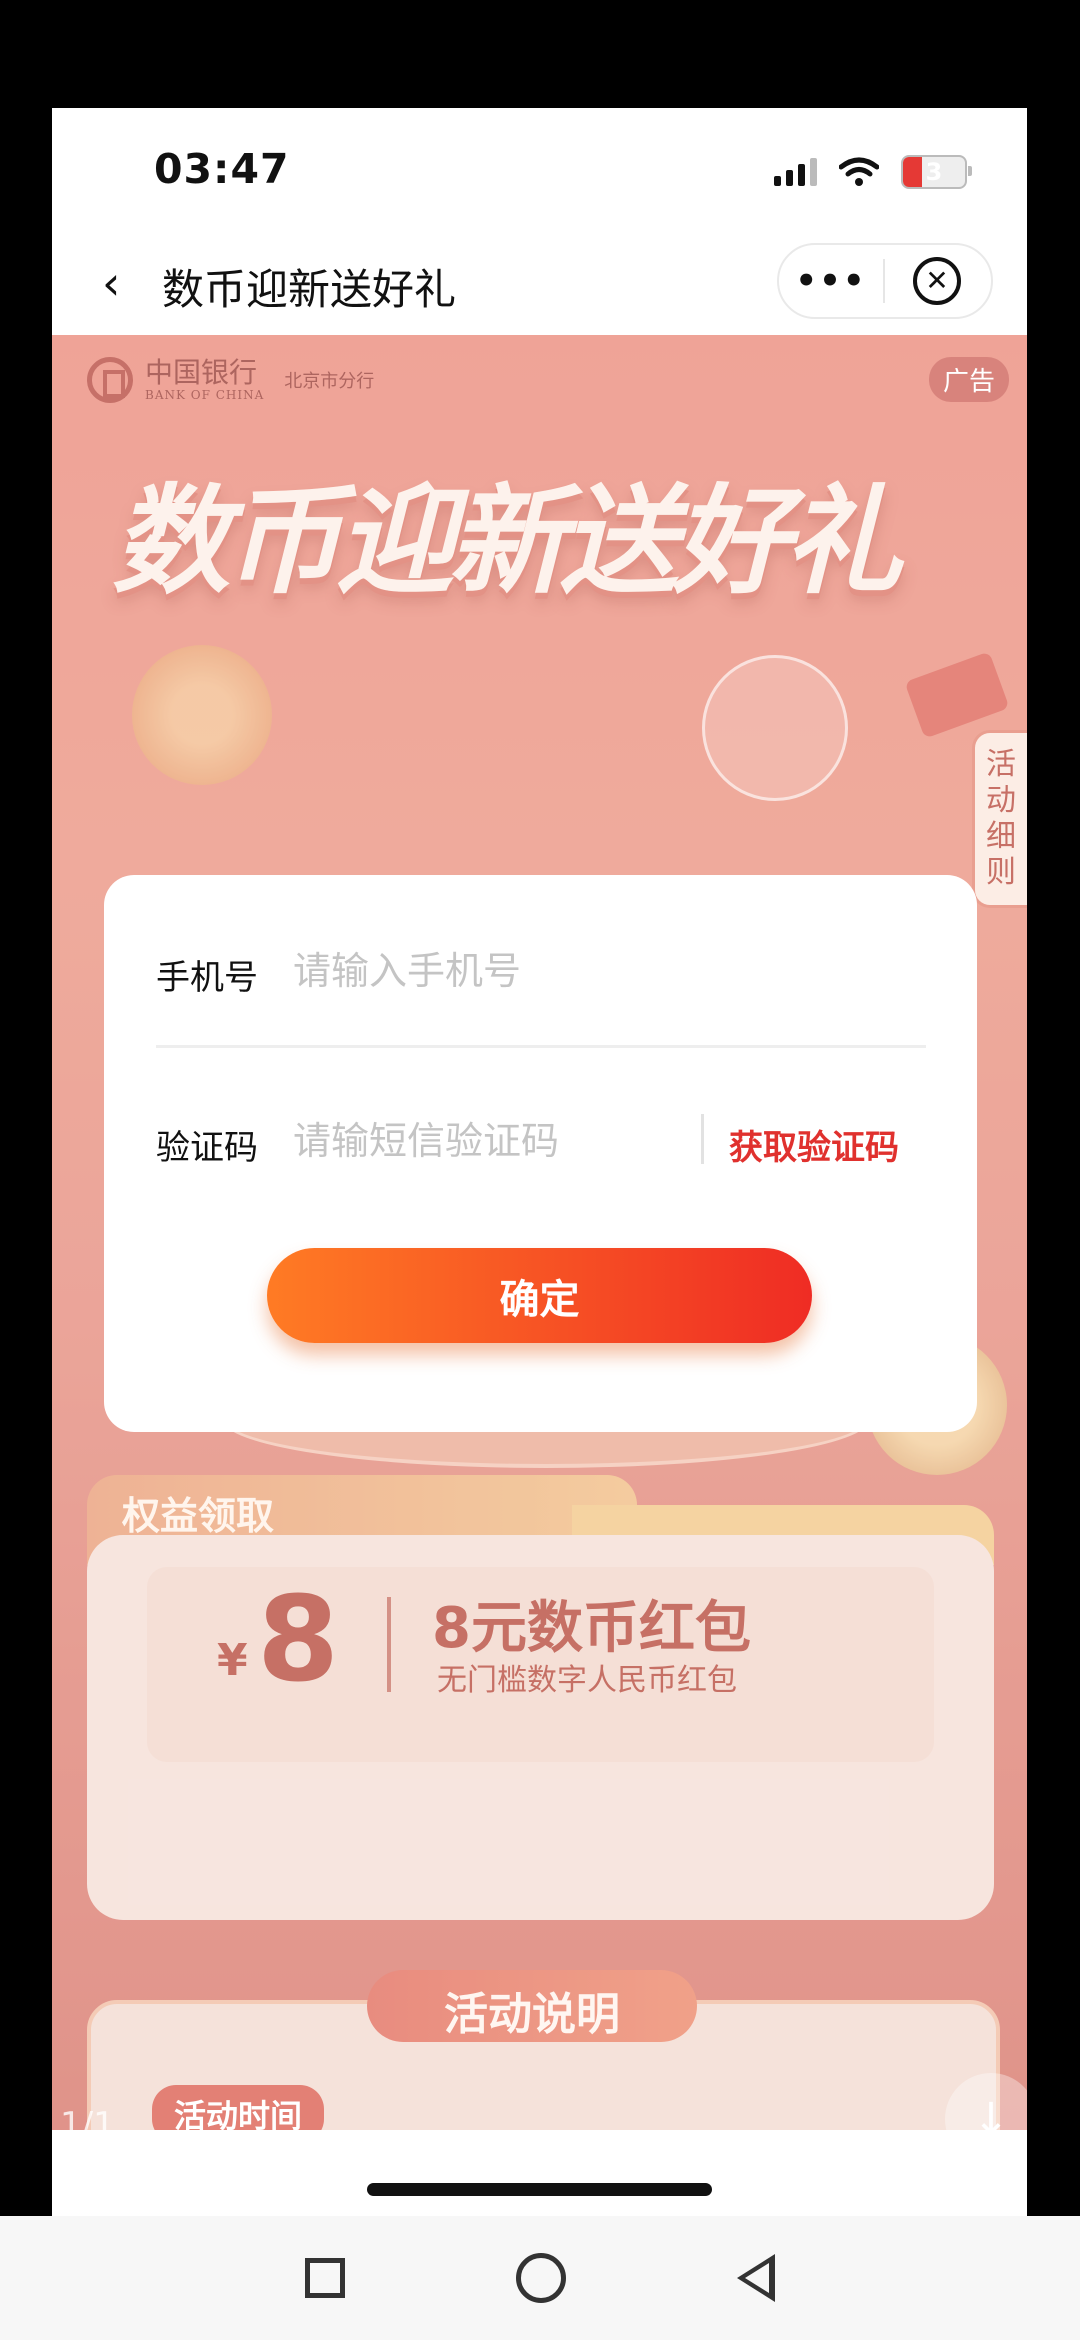 The width and height of the screenshot is (1080, 2340). I want to click on navigation-bar: ‹ 数币迎新送好礼 ••• ✕, so click(539, 281).